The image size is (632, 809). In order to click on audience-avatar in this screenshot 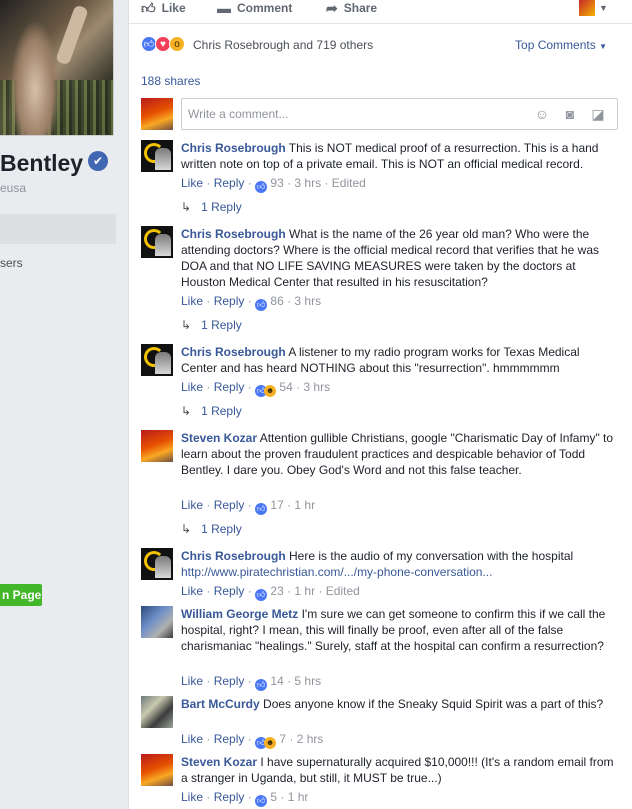, I will do `click(587, 8)`.